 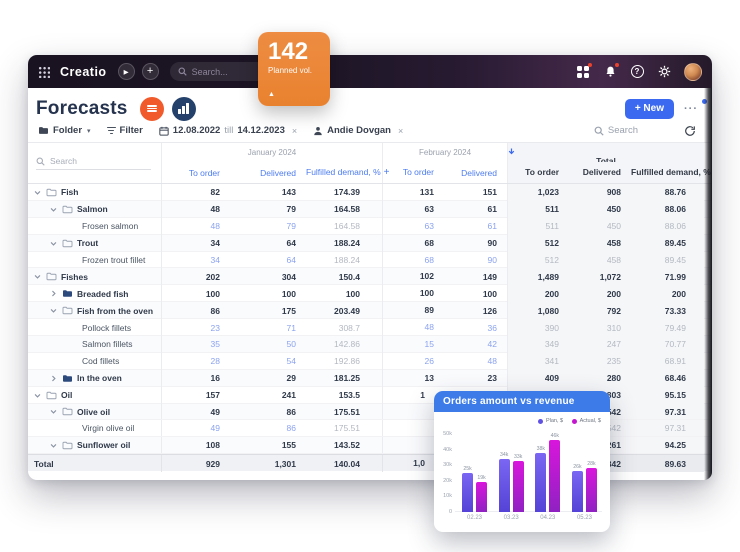 What do you see at coordinates (475, 311) in the screenshot?
I see `cell-feb-delivered: 126` at bounding box center [475, 311].